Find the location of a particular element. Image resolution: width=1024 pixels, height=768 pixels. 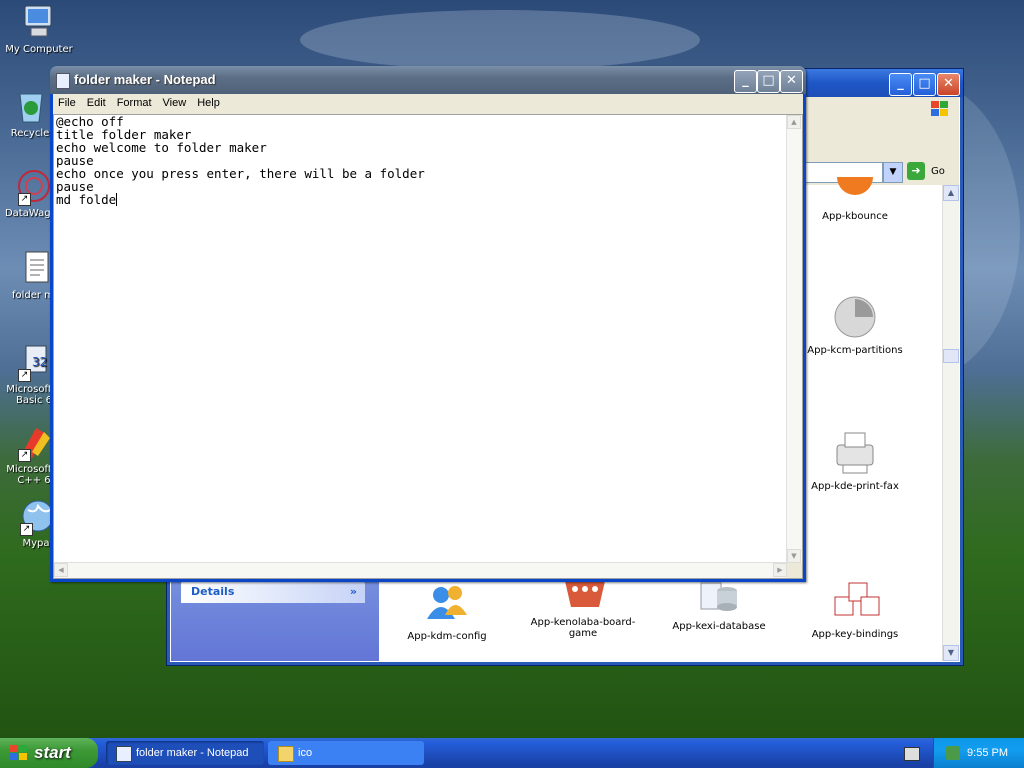

vertical-scrollbar: ▲ ▼ is located at coordinates (794, 339).